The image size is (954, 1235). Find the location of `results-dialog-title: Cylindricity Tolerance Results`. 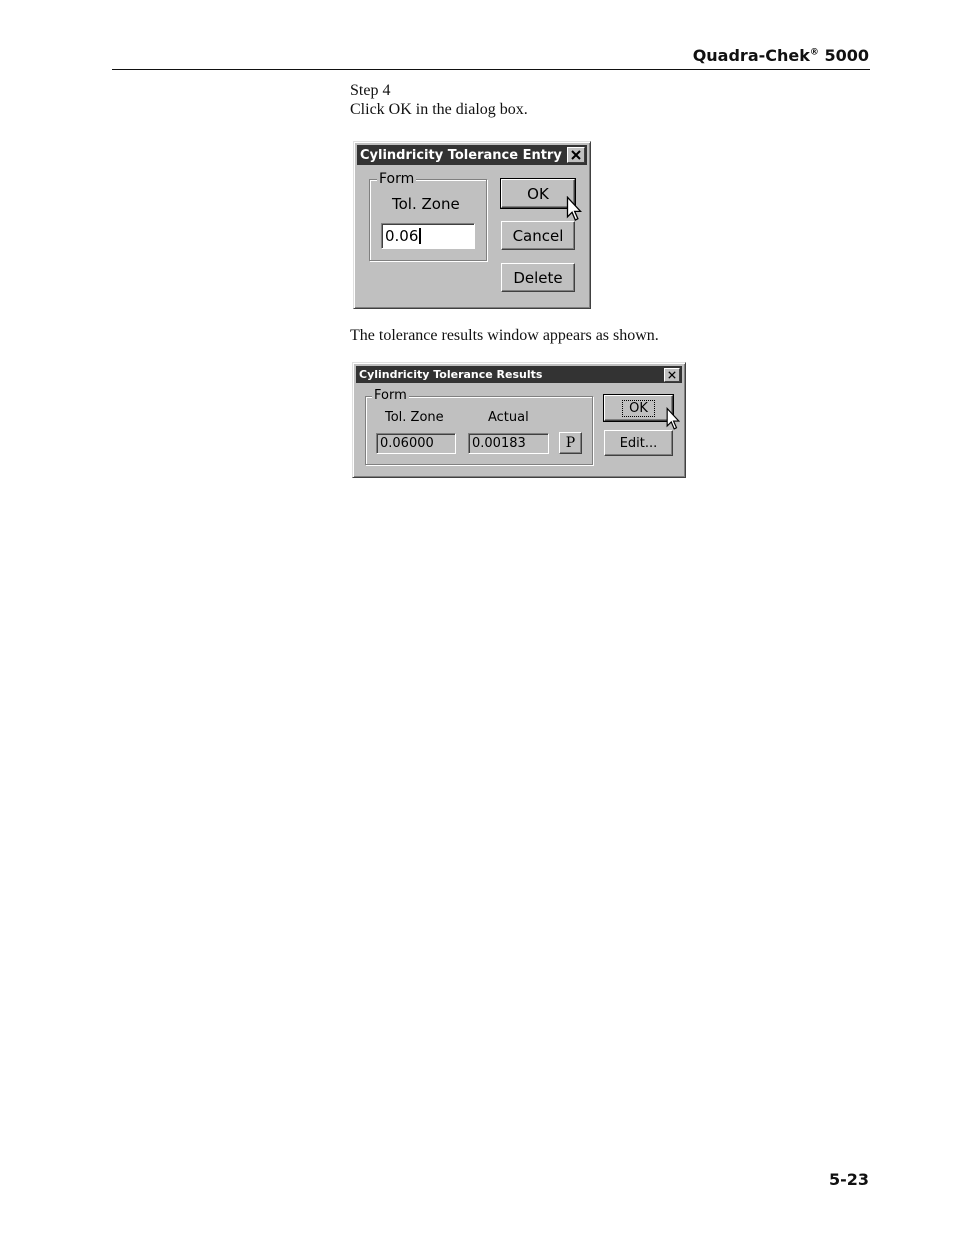

results-dialog-title: Cylindricity Tolerance Results is located at coordinates (451, 374).